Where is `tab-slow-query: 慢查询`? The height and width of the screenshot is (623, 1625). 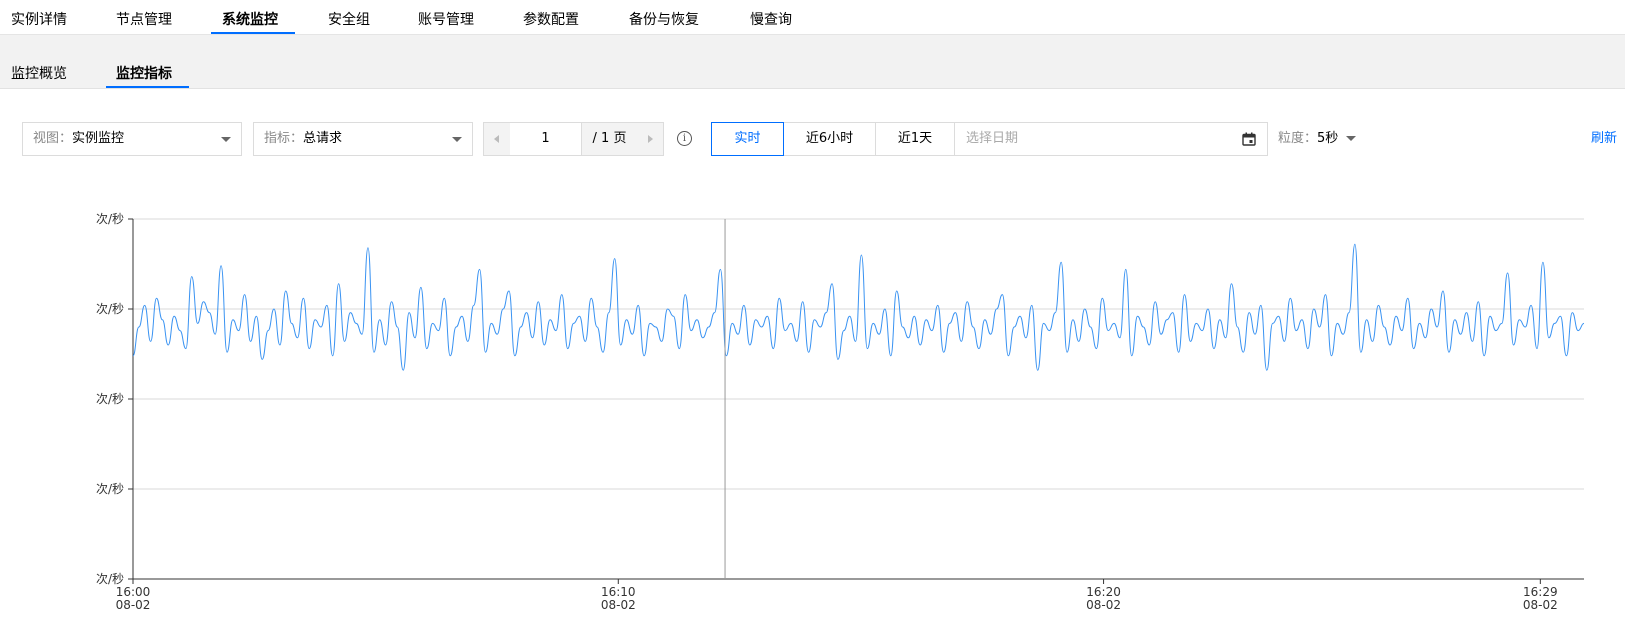
tab-slow-query: 慢查询 is located at coordinates (771, 19).